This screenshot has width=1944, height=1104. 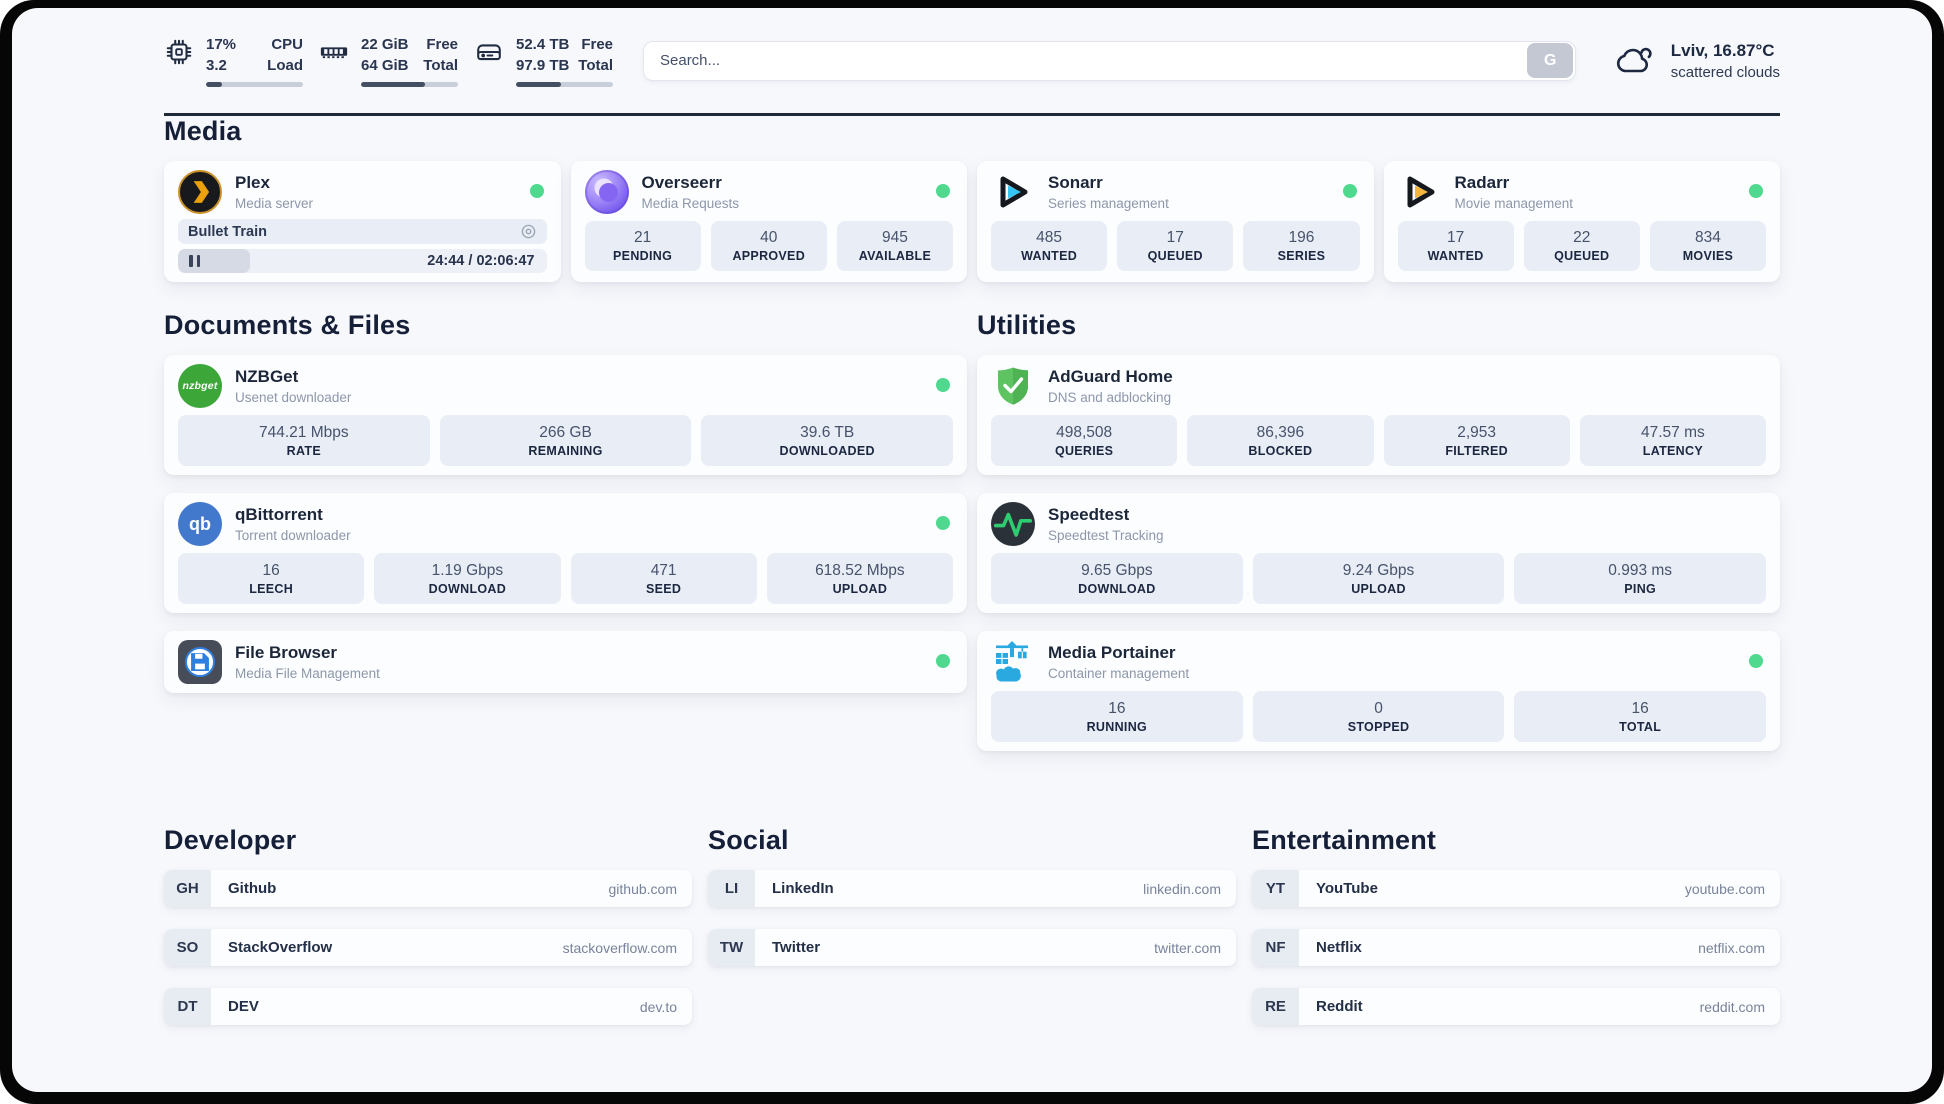 I want to click on stat-pill: 744.21 Mbps RATE, so click(x=304, y=440).